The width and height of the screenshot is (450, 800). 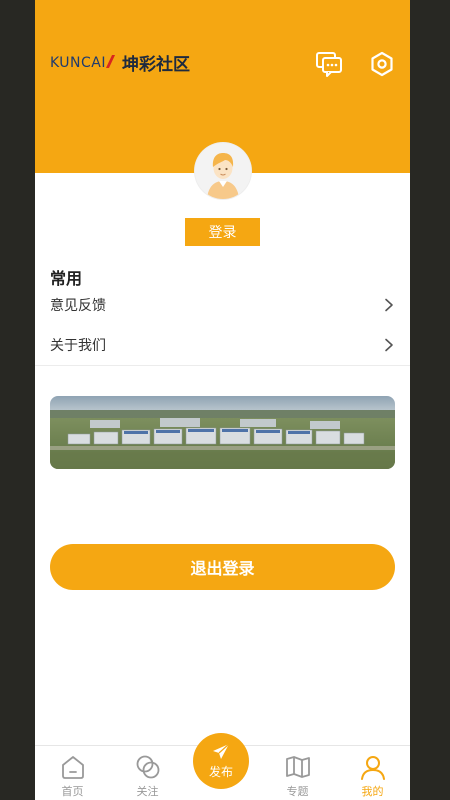 I want to click on factory-aerial-photo, so click(x=222, y=432).